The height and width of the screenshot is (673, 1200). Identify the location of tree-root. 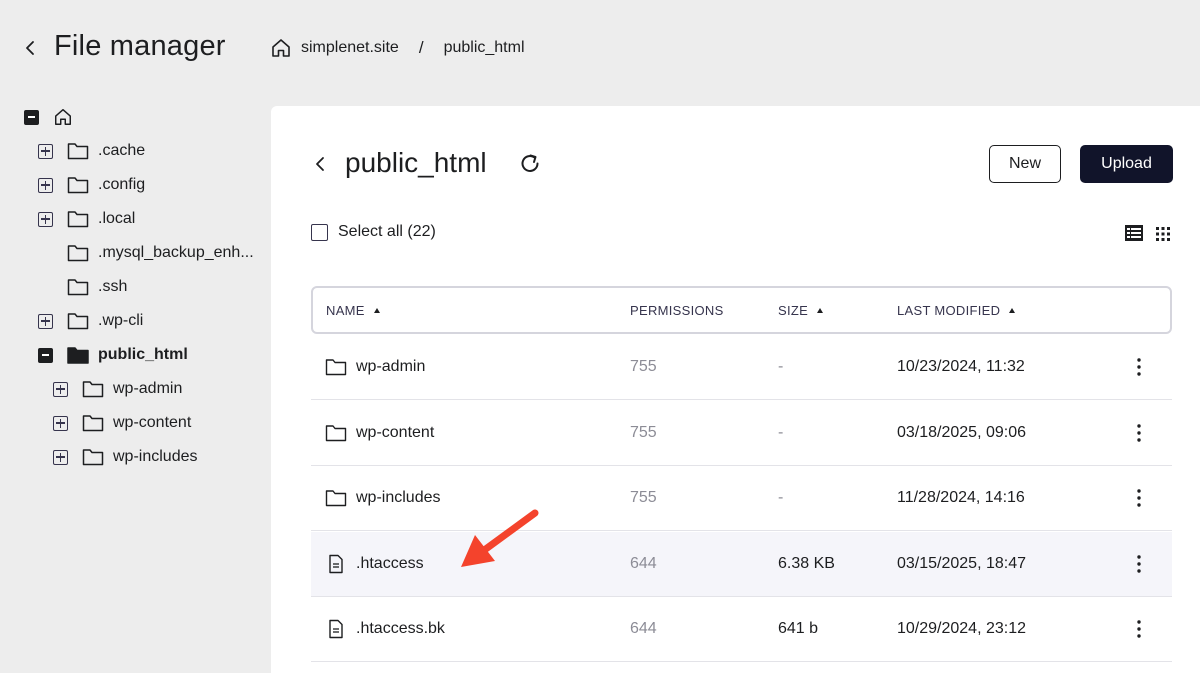
(53, 117).